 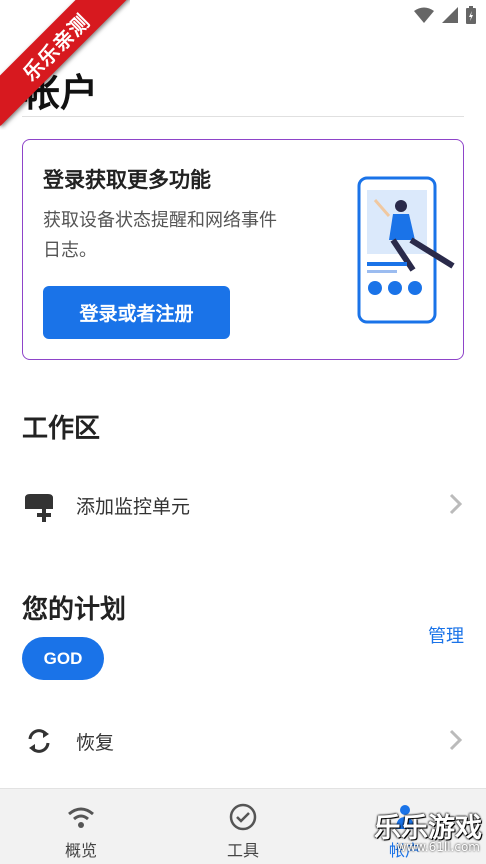 What do you see at coordinates (242, 850) in the screenshot?
I see `nav-tools-label: 工具` at bounding box center [242, 850].